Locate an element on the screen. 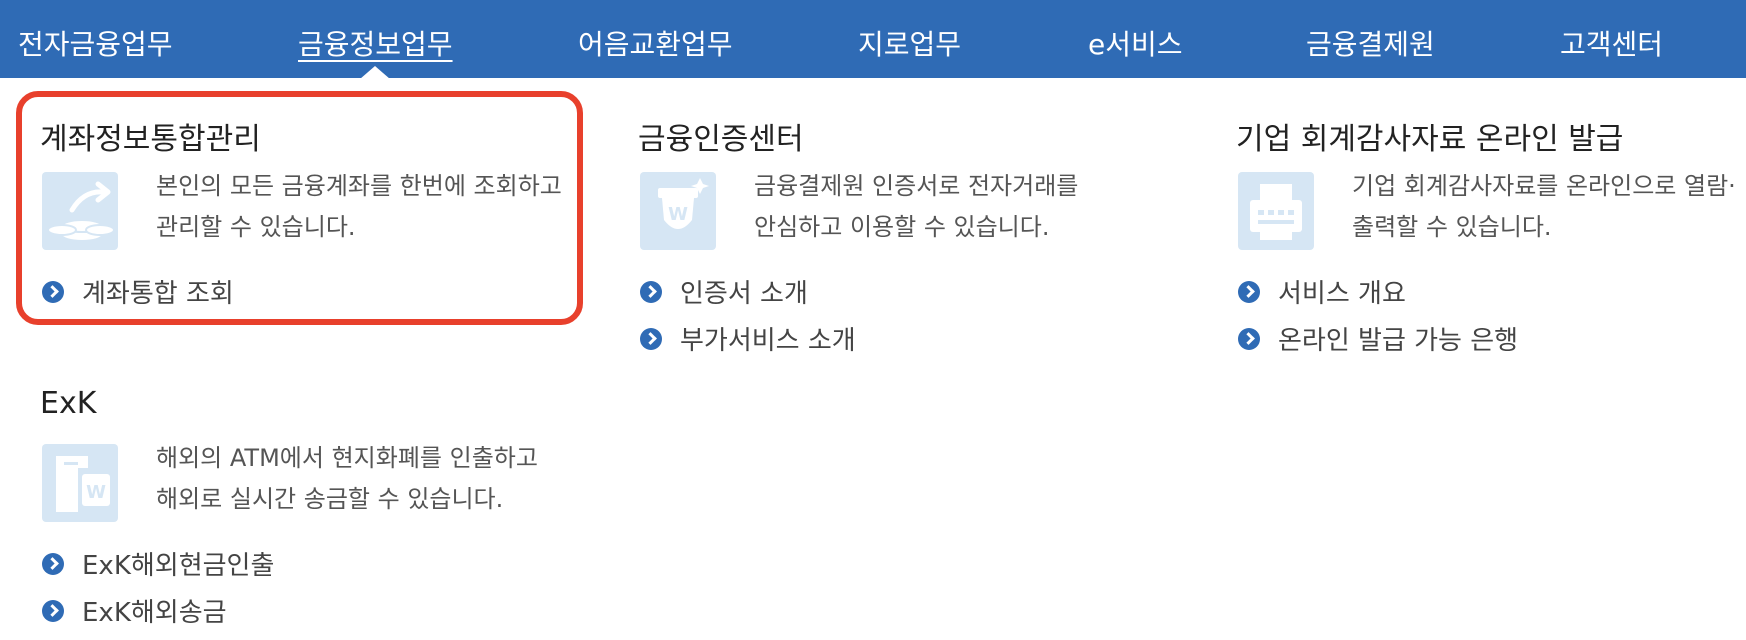 The width and height of the screenshot is (1746, 640). description-line: 해외로 실시간 송금할 수 있습니다. is located at coordinates (330, 499).